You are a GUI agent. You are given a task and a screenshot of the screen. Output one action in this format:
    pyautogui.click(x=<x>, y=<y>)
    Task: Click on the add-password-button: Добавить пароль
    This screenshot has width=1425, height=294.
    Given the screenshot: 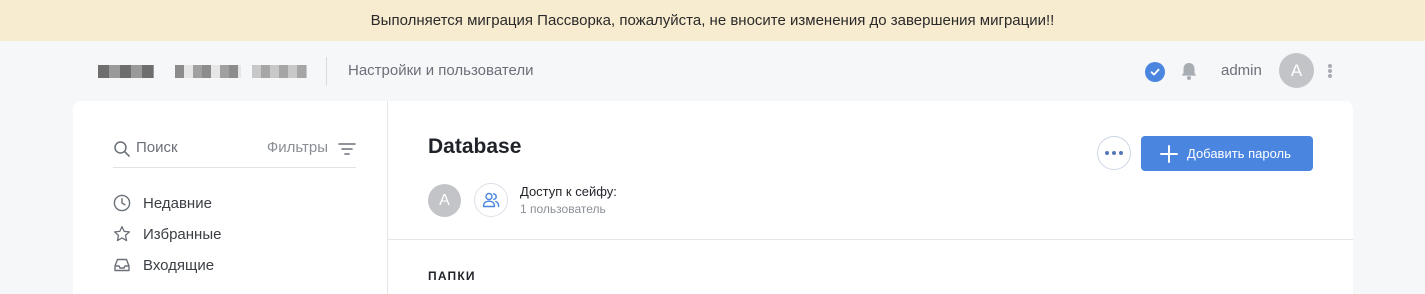 What is the action you would take?
    pyautogui.click(x=1227, y=153)
    